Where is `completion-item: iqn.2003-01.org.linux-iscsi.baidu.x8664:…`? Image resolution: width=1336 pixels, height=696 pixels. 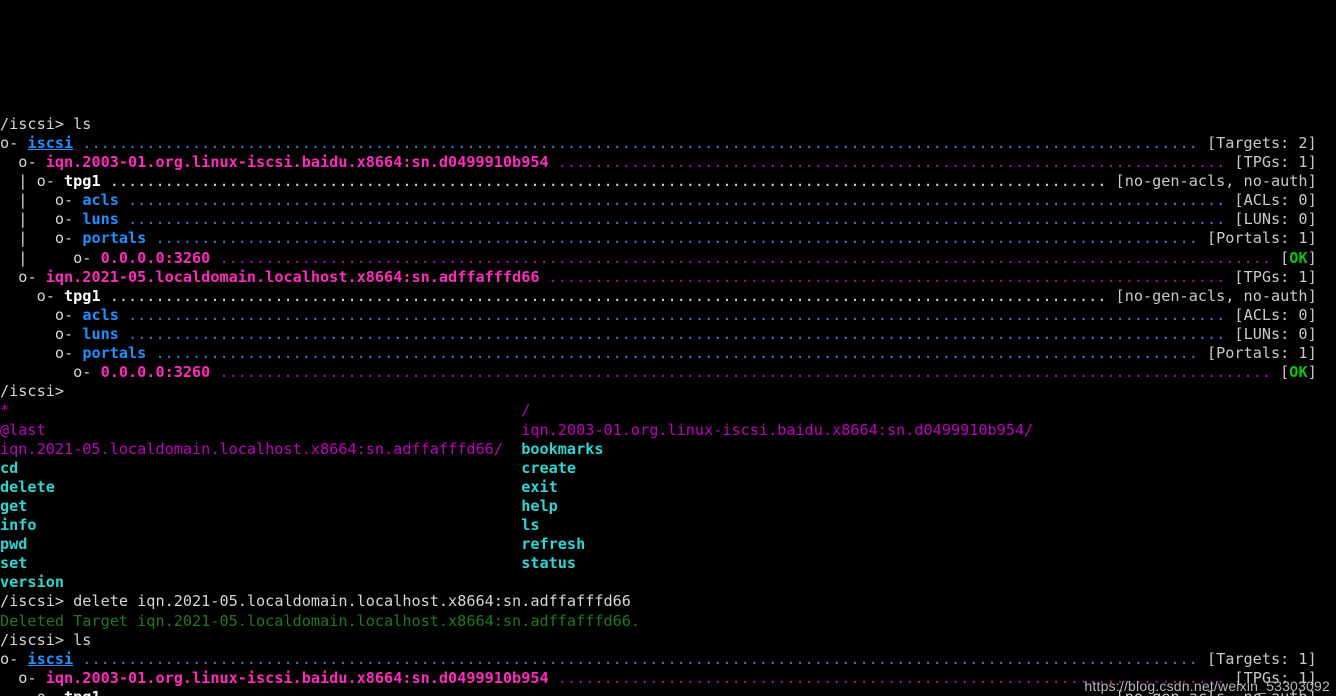
completion-item: iqn.2003-01.org.linux-iscsi.baidu.x8664:… is located at coordinates (777, 430).